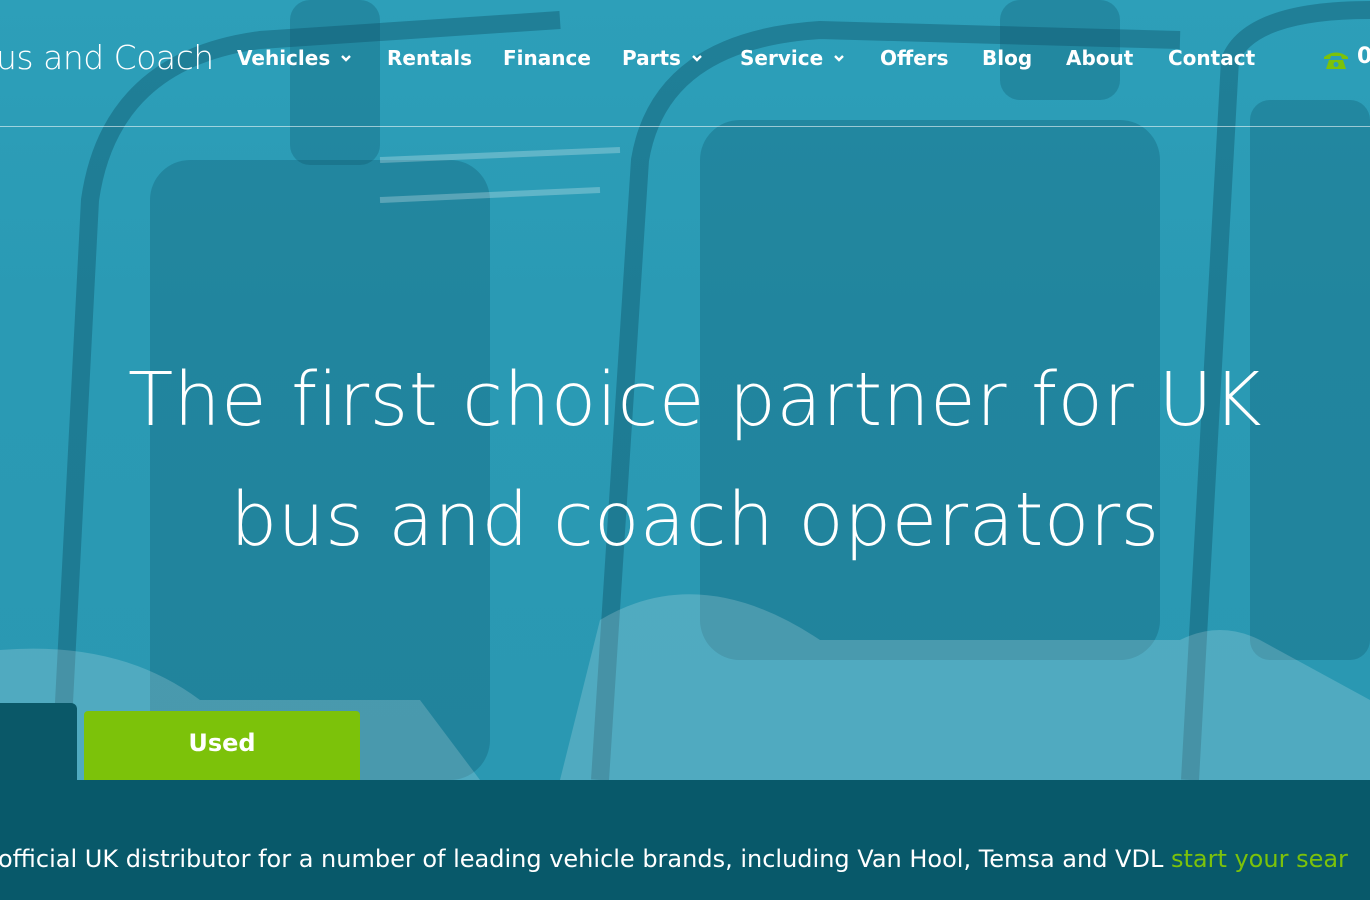 The image size is (1370, 900). I want to click on nav-service: Service, so click(792, 58).